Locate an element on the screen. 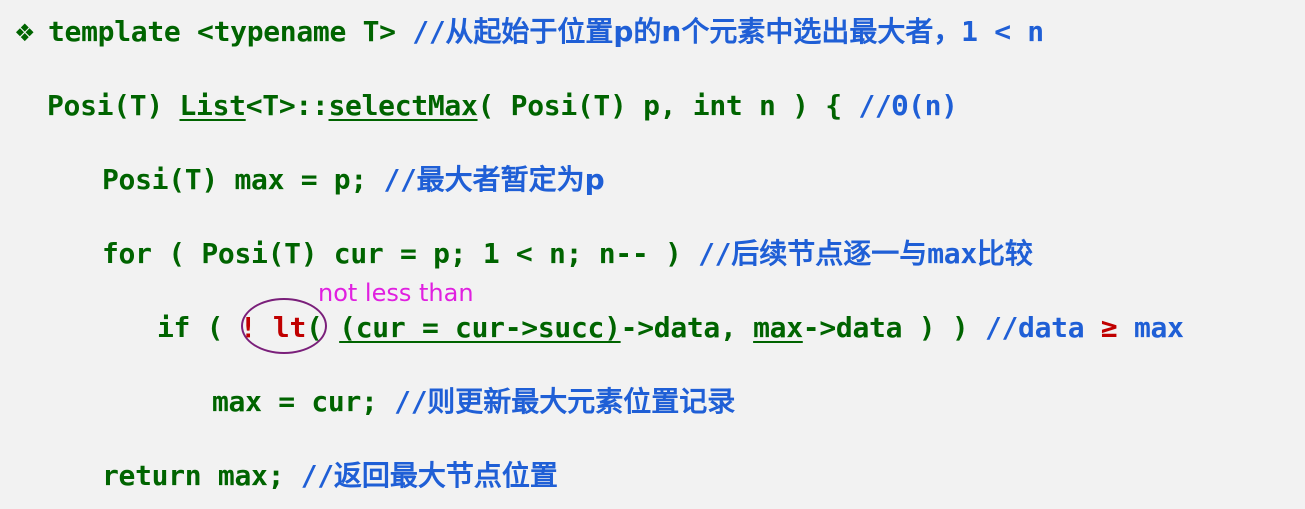  code-line-return: return max; //返回最大节点位置 is located at coordinates (330, 476).